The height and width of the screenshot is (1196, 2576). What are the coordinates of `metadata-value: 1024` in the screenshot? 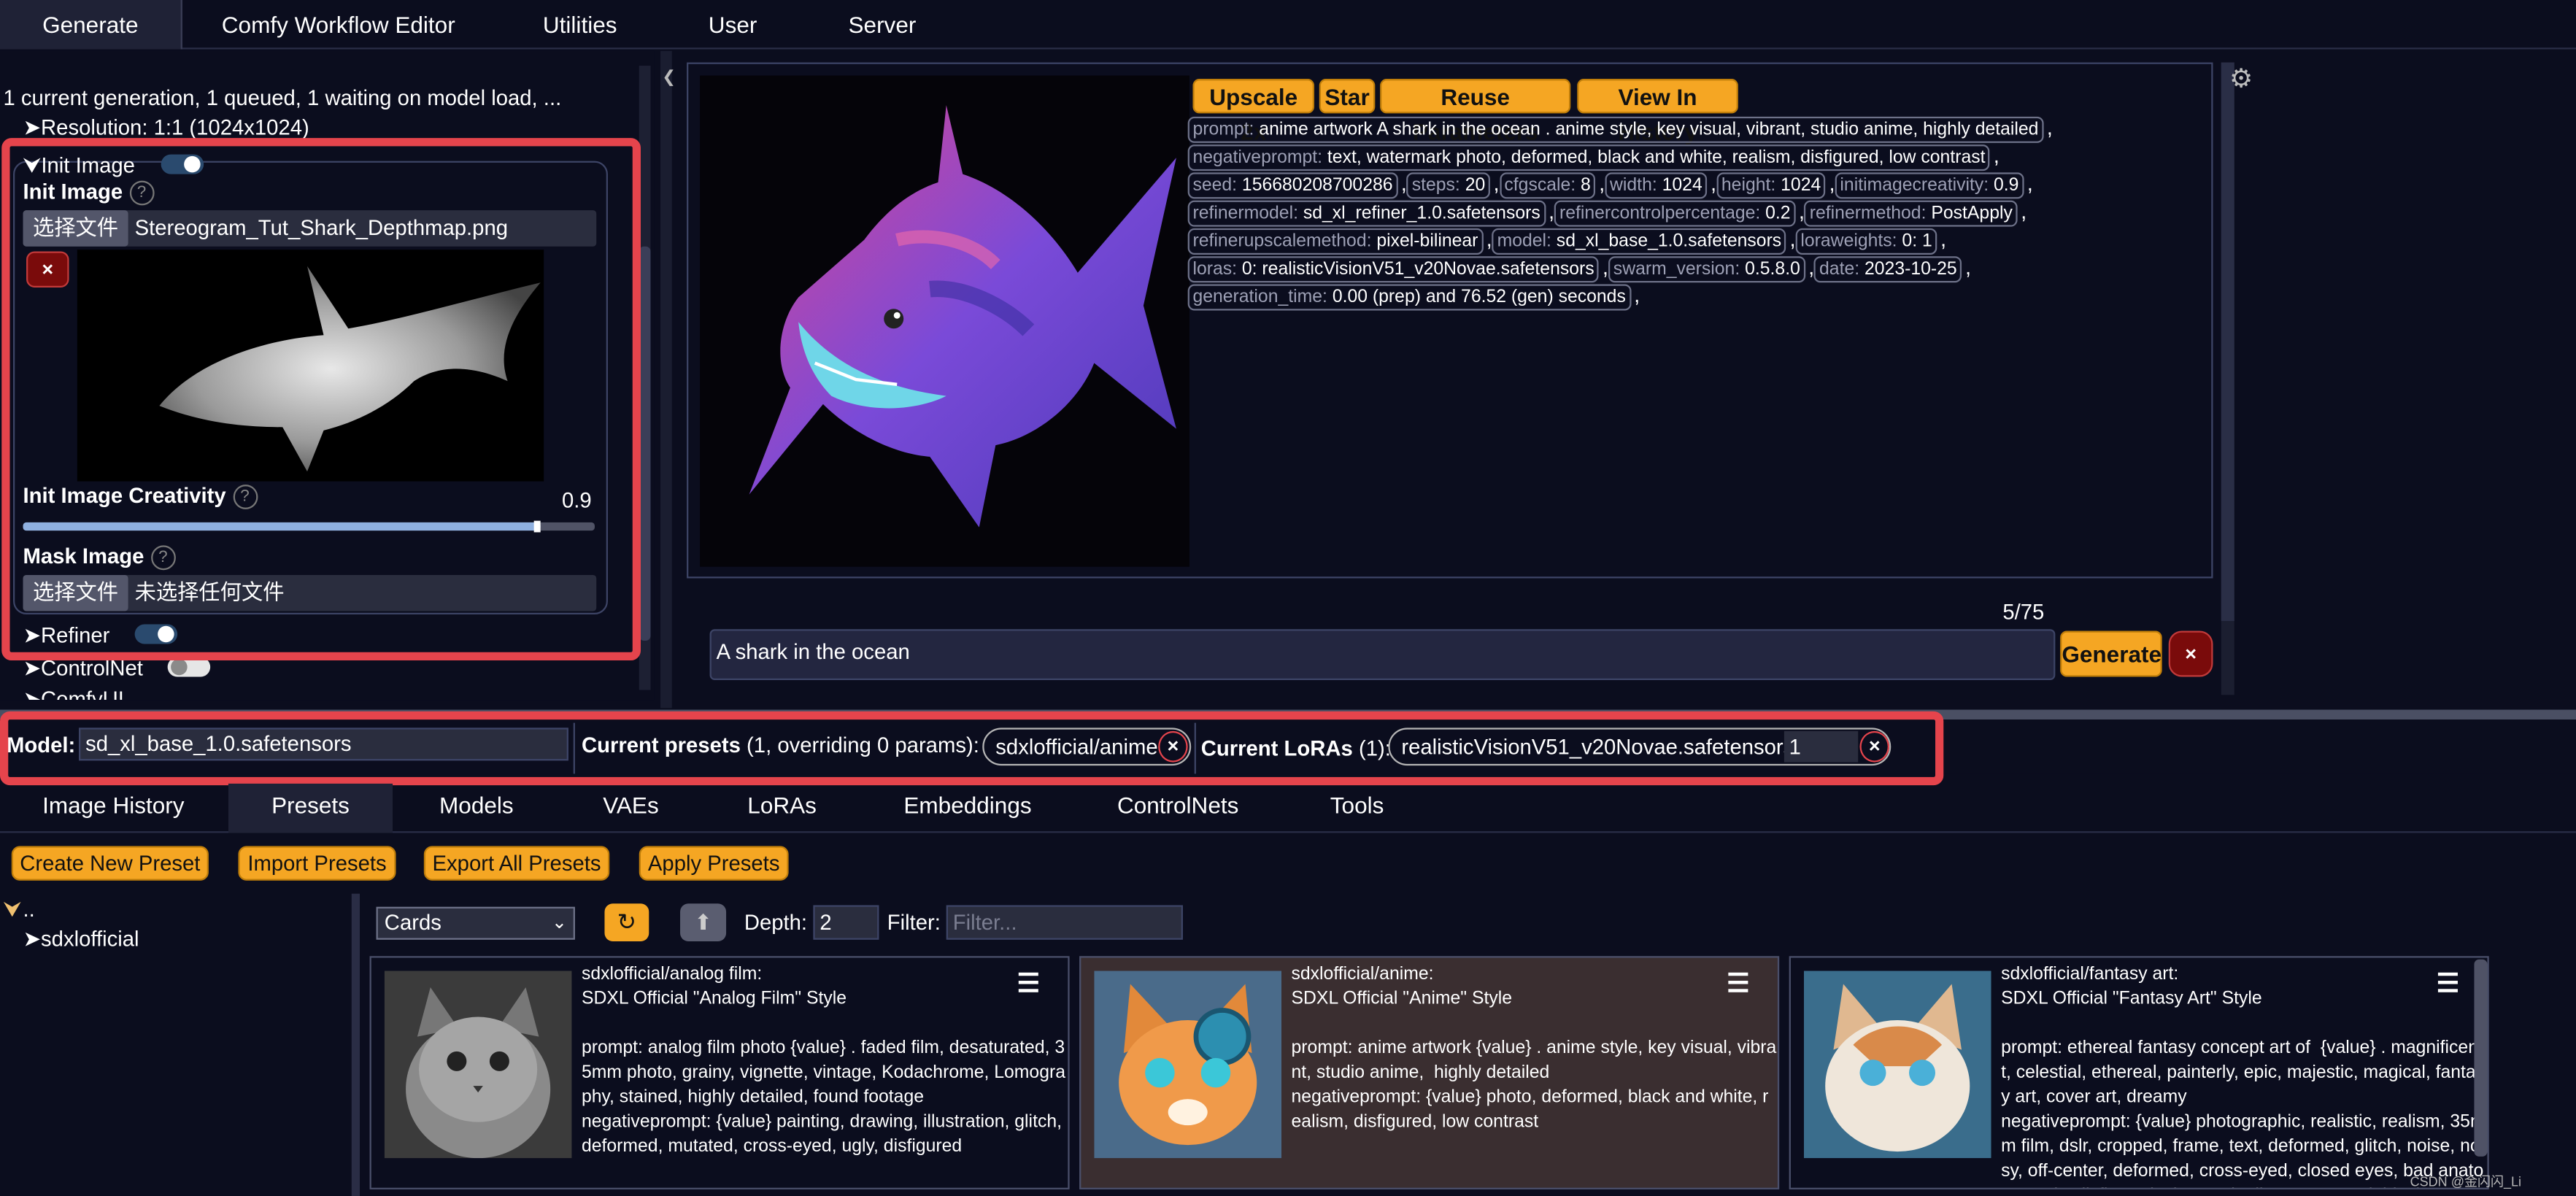 It's located at (1798, 185).